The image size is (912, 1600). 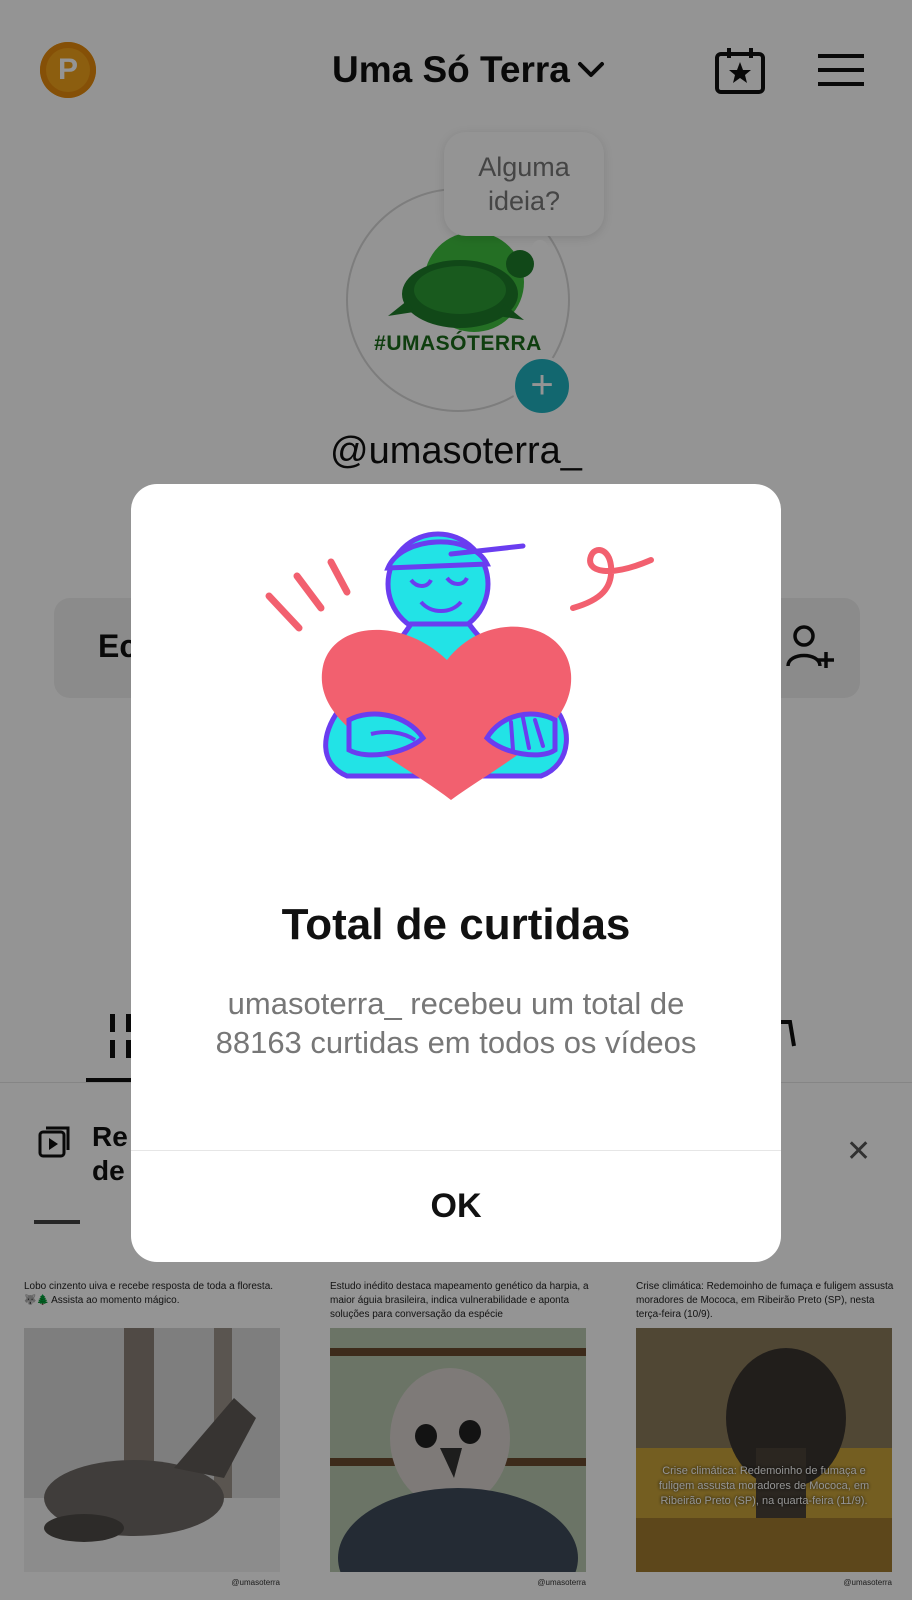 I want to click on dialog-title: Total de curtidas, so click(x=456, y=924).